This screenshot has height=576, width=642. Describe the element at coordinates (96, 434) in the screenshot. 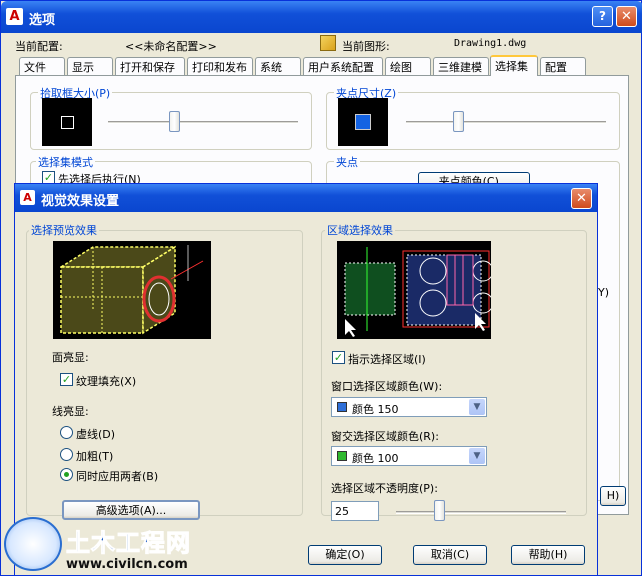

I see `dash-radio-label: 虚线(D)` at that location.